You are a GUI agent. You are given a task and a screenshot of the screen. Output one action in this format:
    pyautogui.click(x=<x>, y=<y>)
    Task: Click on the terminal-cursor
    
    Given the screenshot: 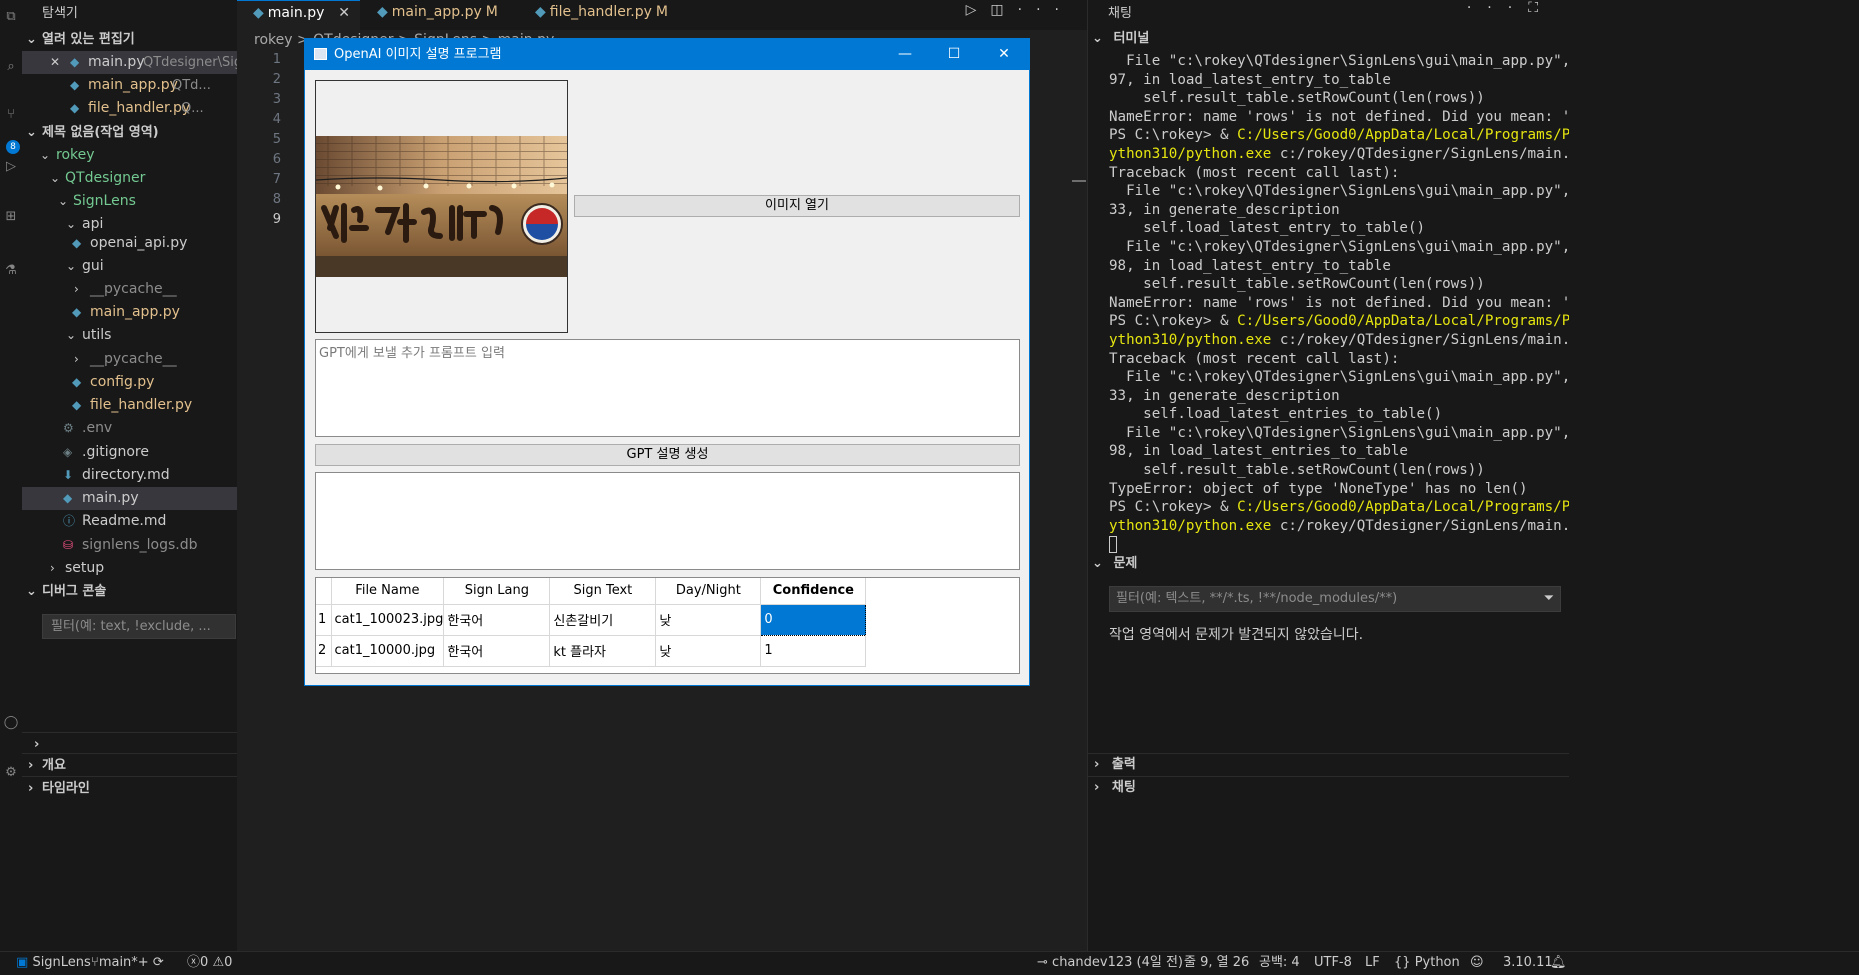 What is the action you would take?
    pyautogui.click(x=1339, y=544)
    